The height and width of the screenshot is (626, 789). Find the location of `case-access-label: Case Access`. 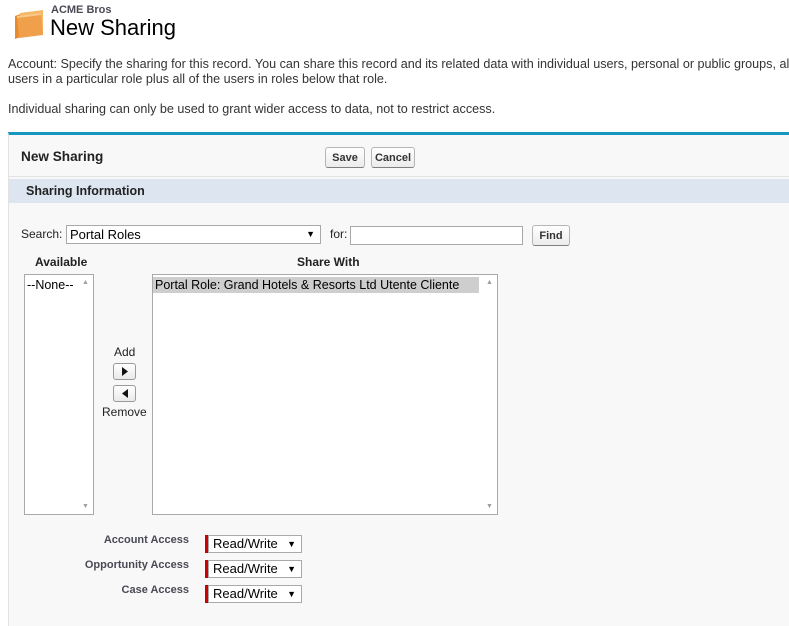

case-access-label: Case Access is located at coordinates (155, 590).